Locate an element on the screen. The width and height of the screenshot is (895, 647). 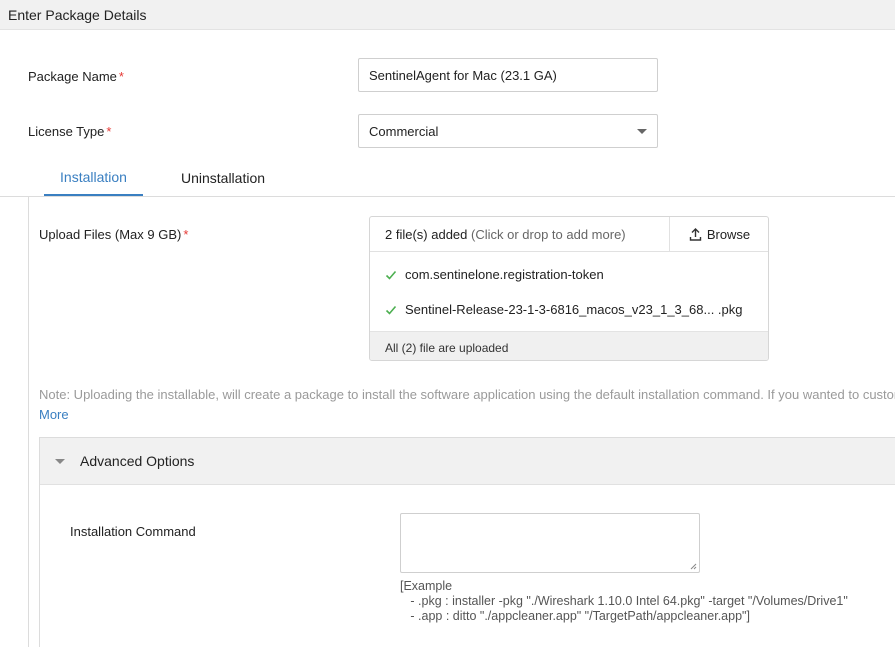
browse-label: Browse is located at coordinates (728, 234).